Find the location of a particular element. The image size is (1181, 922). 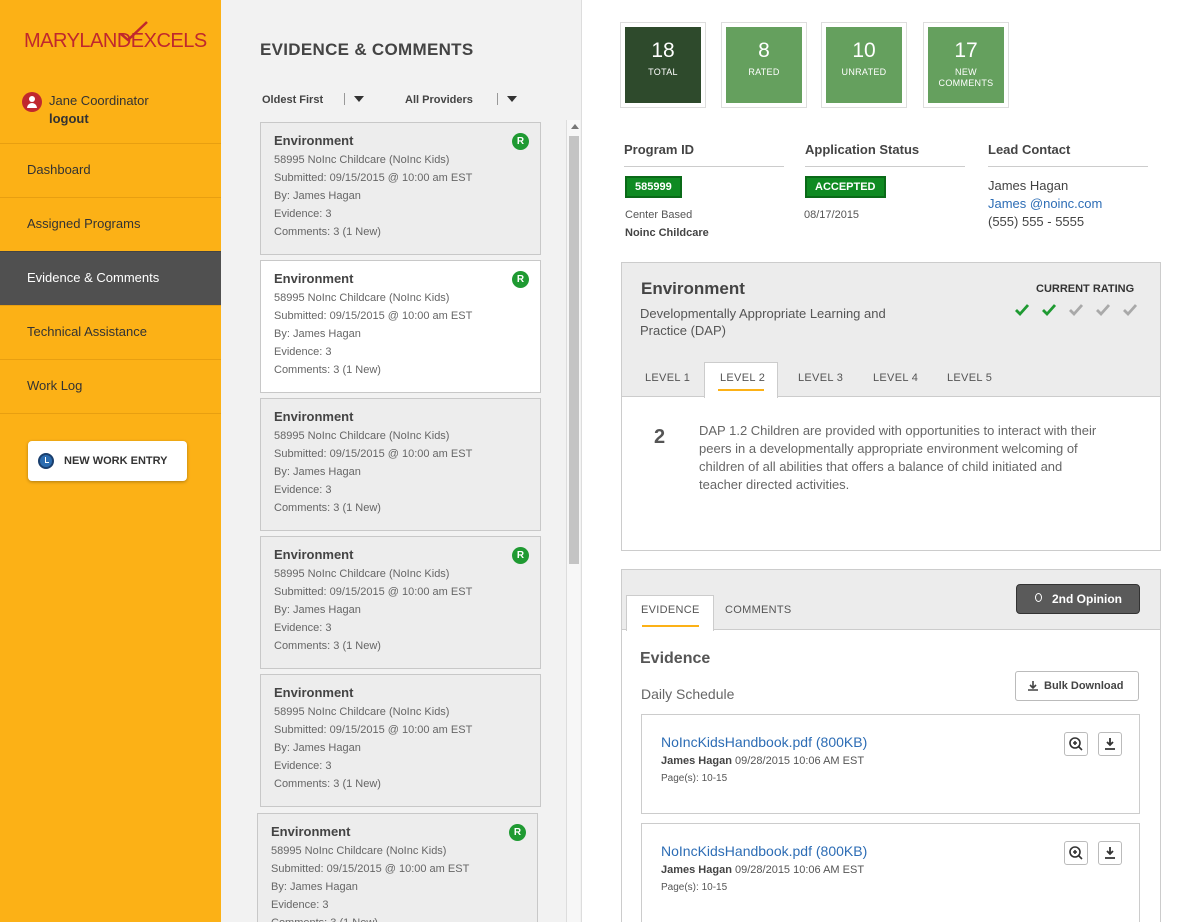

sort-select: Oldest First is located at coordinates (292, 100).